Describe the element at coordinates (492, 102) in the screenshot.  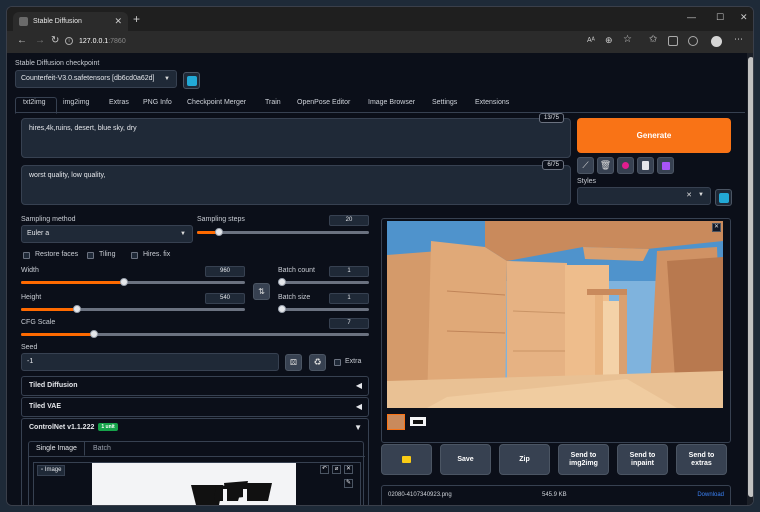
I see `tab-extensions: Extensions` at that location.